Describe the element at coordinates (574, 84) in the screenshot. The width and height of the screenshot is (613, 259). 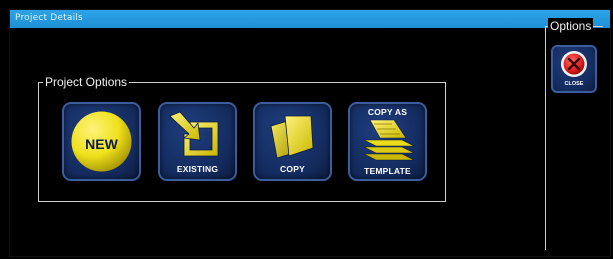
I see `close-label: CLOSE` at that location.